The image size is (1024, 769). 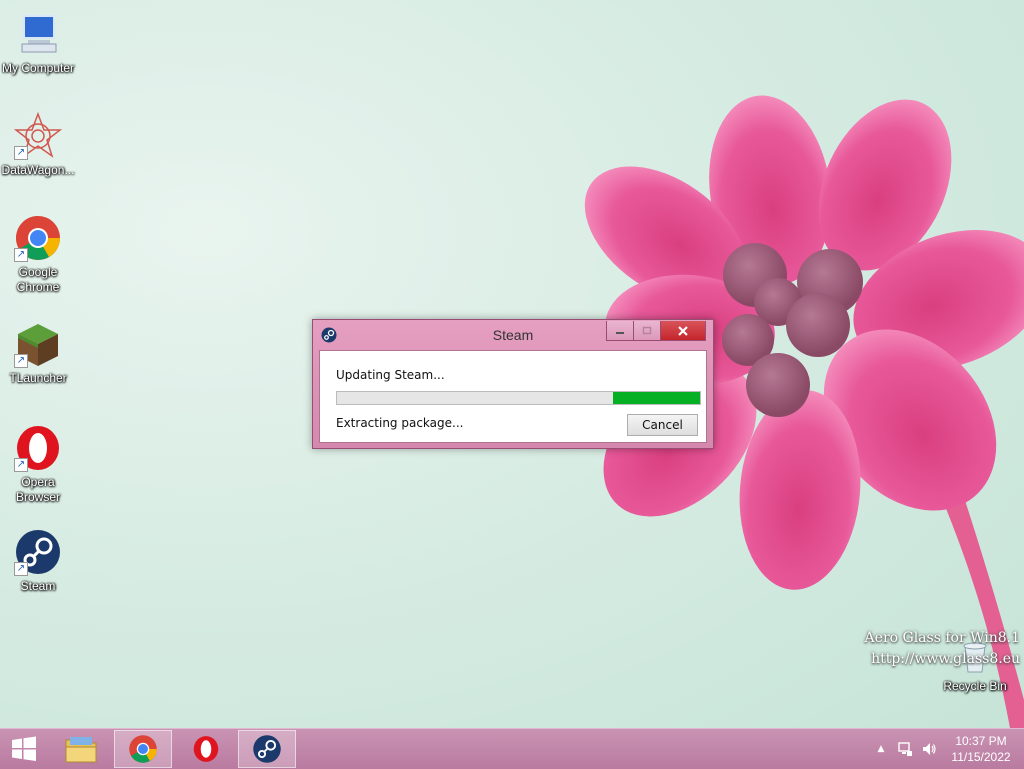 I want to click on close-button, so click(x=683, y=331).